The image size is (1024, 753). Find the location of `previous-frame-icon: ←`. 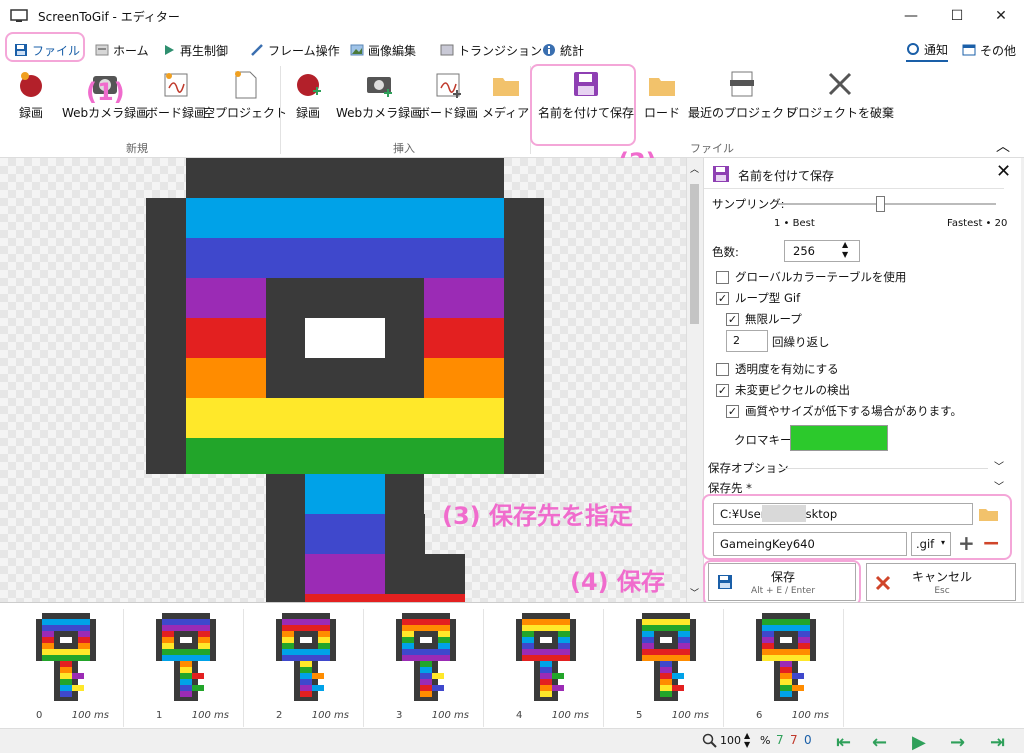

previous-frame-icon: ← is located at coordinates (879, 742).